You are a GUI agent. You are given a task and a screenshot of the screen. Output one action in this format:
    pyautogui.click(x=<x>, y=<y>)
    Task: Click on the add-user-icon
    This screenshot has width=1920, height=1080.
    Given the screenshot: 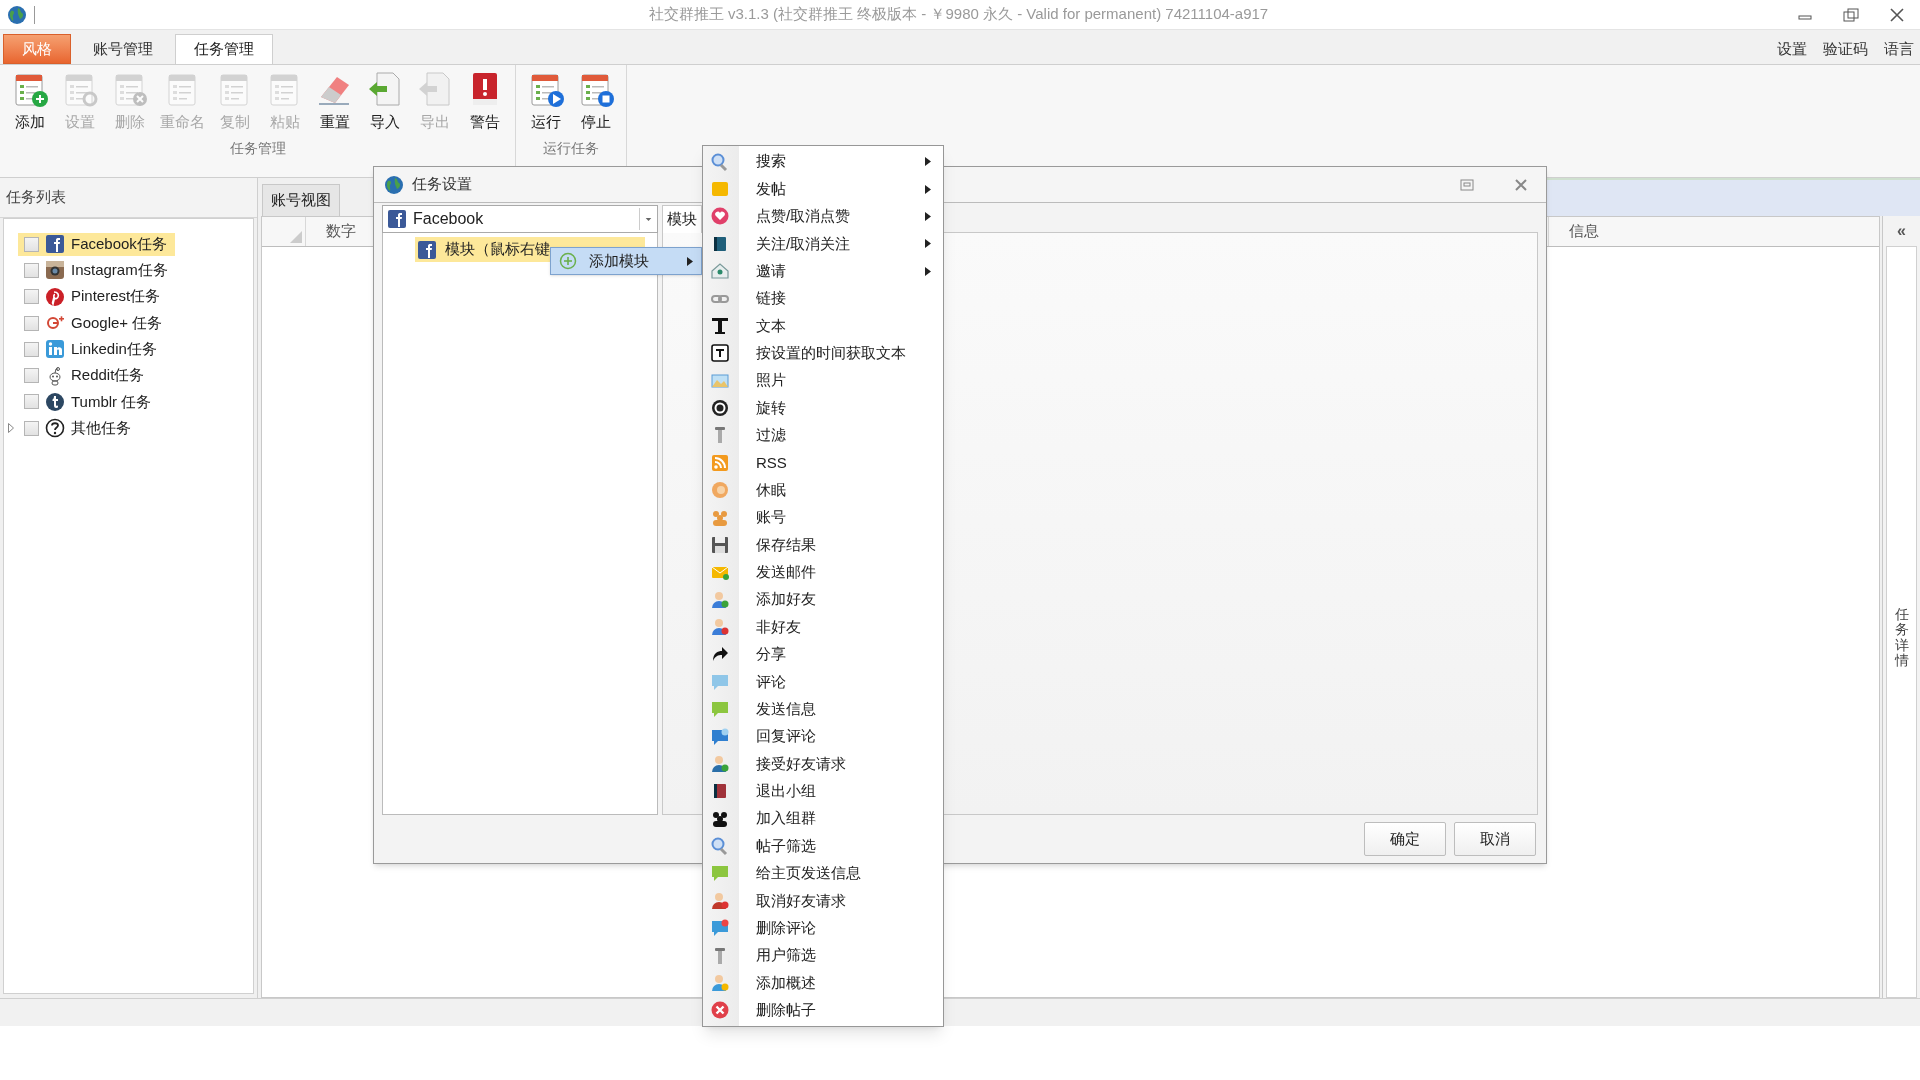 What is the action you would take?
    pyautogui.click(x=720, y=599)
    